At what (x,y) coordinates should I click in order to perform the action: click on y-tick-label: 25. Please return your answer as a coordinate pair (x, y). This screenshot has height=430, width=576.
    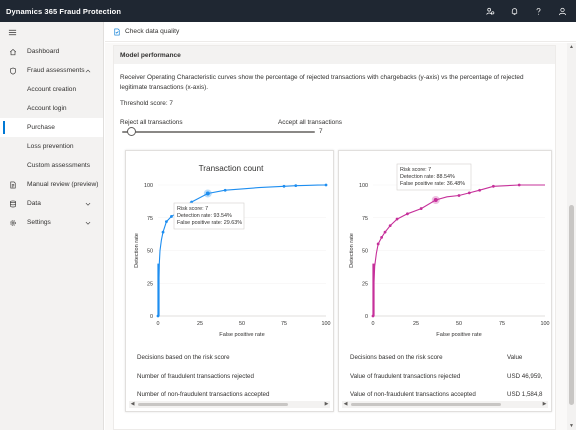
    Looking at the image, I should click on (365, 284).